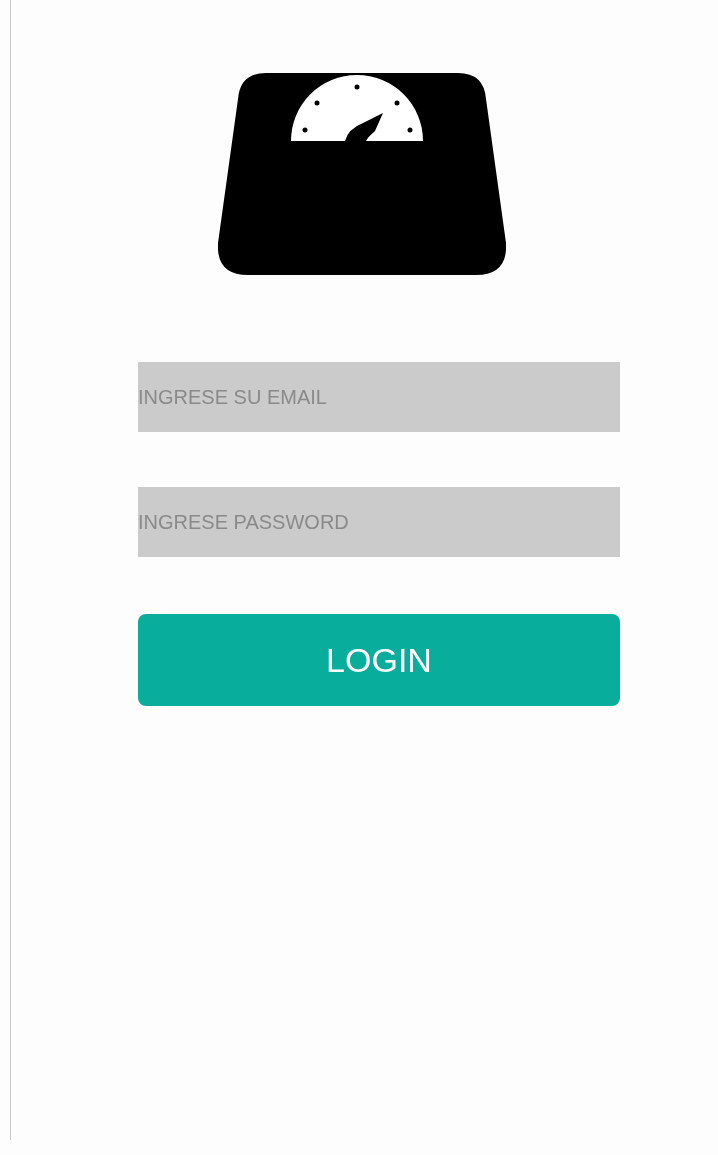 The width and height of the screenshot is (718, 1155). What do you see at coordinates (362, 174) in the screenshot?
I see `scale-icon` at bounding box center [362, 174].